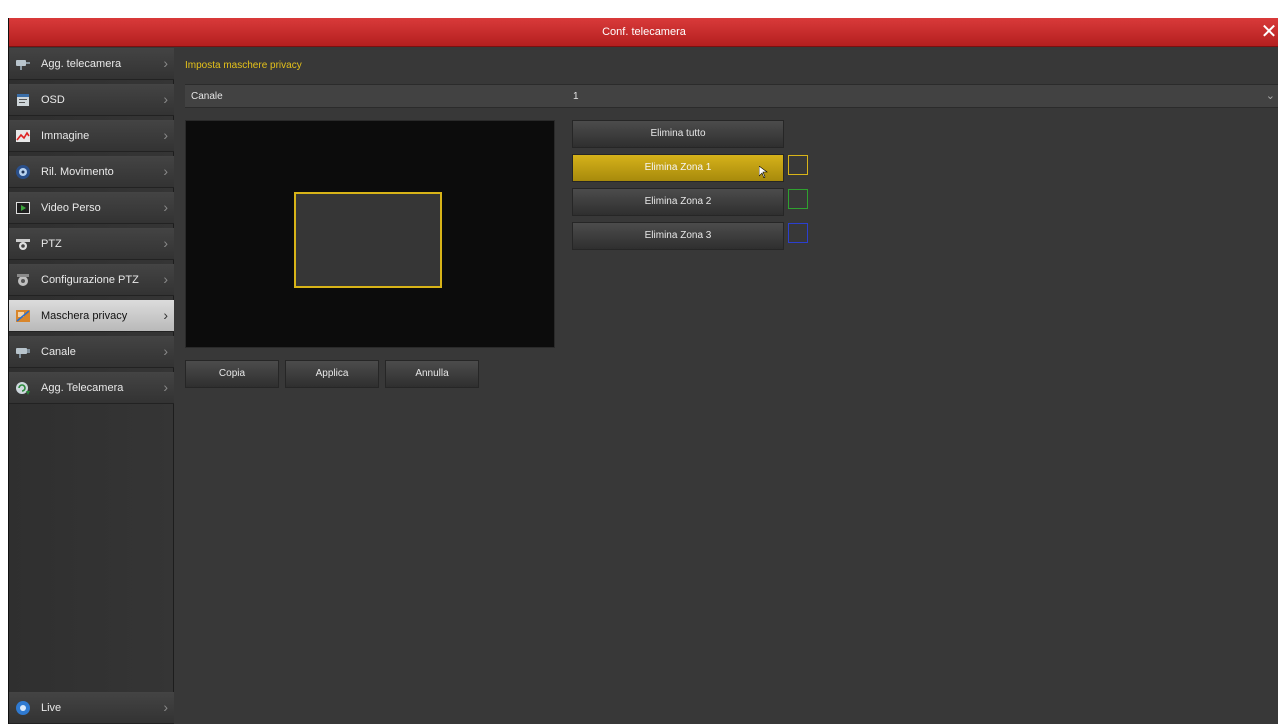  What do you see at coordinates (23, 316) in the screenshot?
I see `privacy-mask-icon` at bounding box center [23, 316].